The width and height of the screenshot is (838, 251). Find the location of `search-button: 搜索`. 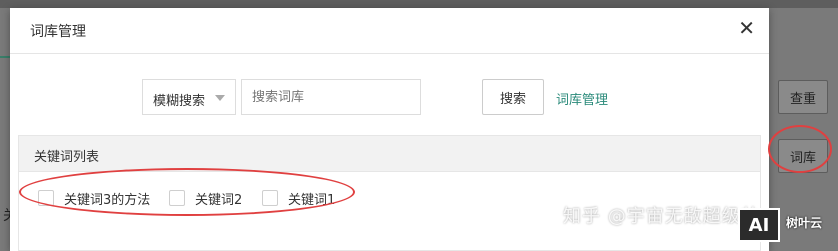

search-button: 搜索 is located at coordinates (513, 97).